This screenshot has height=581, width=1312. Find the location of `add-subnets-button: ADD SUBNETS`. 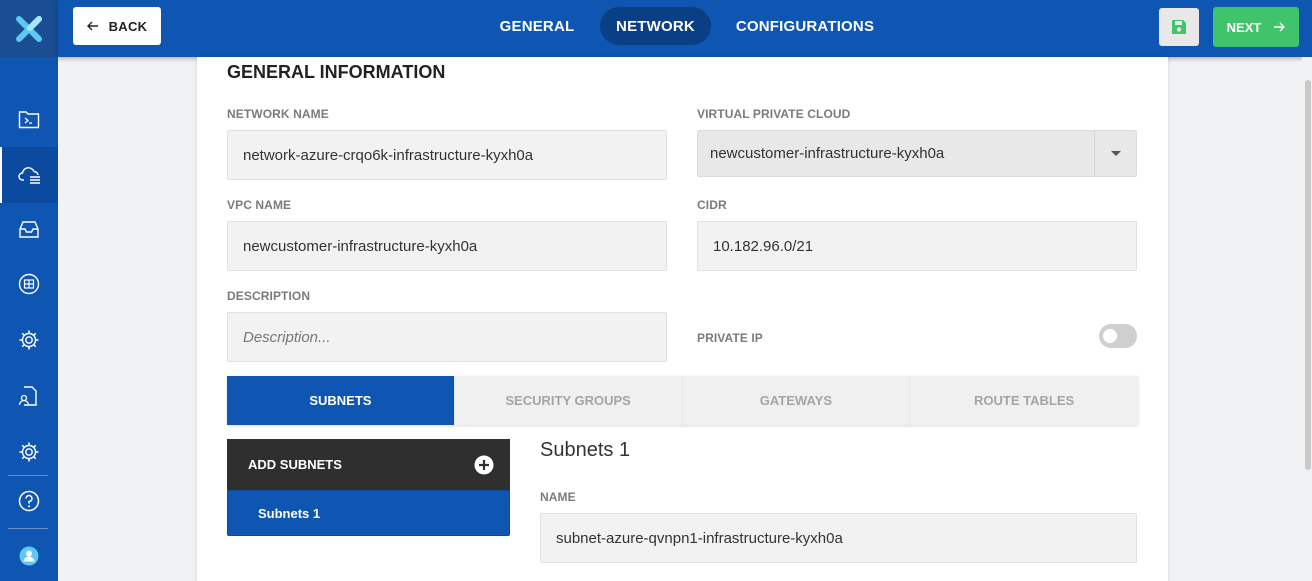

add-subnets-button: ADD SUBNETS is located at coordinates (368, 464).